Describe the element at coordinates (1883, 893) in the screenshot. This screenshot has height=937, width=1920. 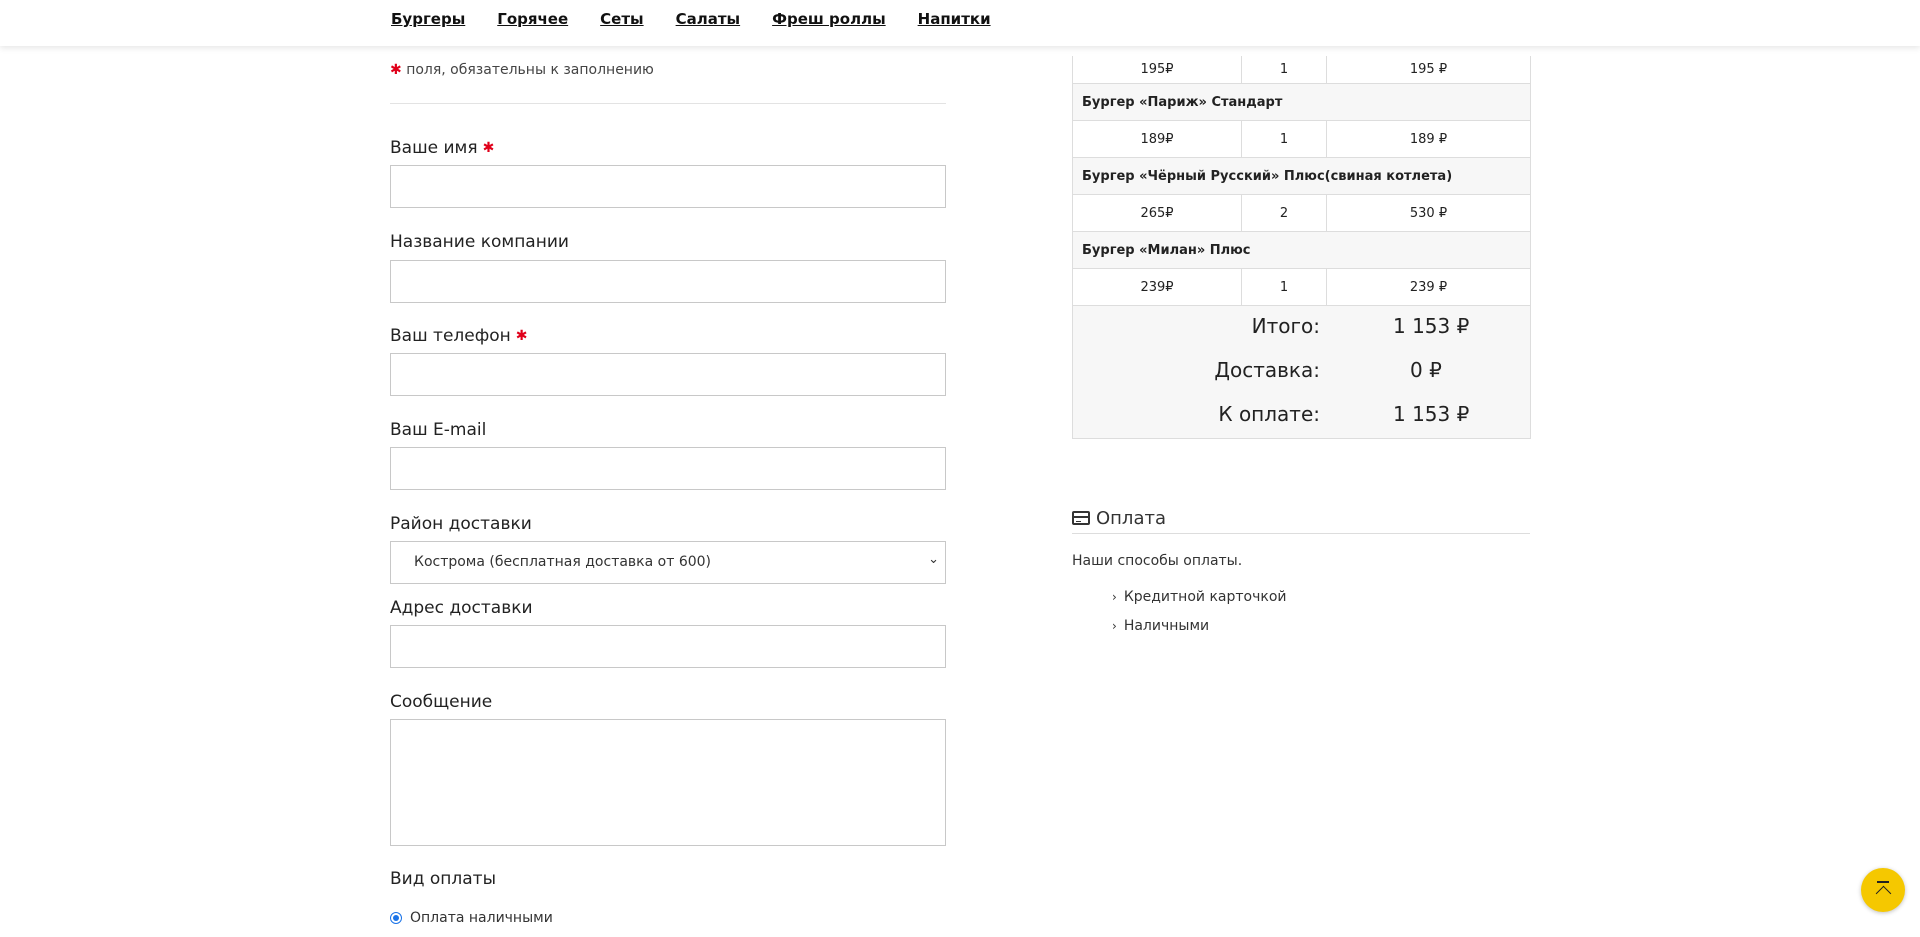
I see `chevron-up-icon` at that location.